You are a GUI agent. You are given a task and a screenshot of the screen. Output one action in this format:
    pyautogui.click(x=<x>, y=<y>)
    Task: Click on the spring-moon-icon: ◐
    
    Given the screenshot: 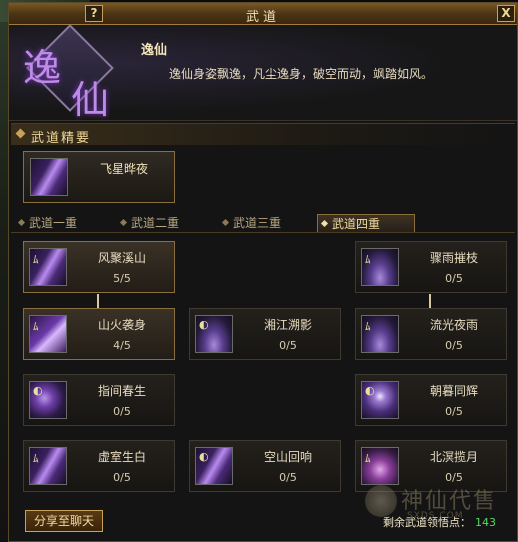 What is the action you would take?
    pyautogui.click(x=48, y=400)
    